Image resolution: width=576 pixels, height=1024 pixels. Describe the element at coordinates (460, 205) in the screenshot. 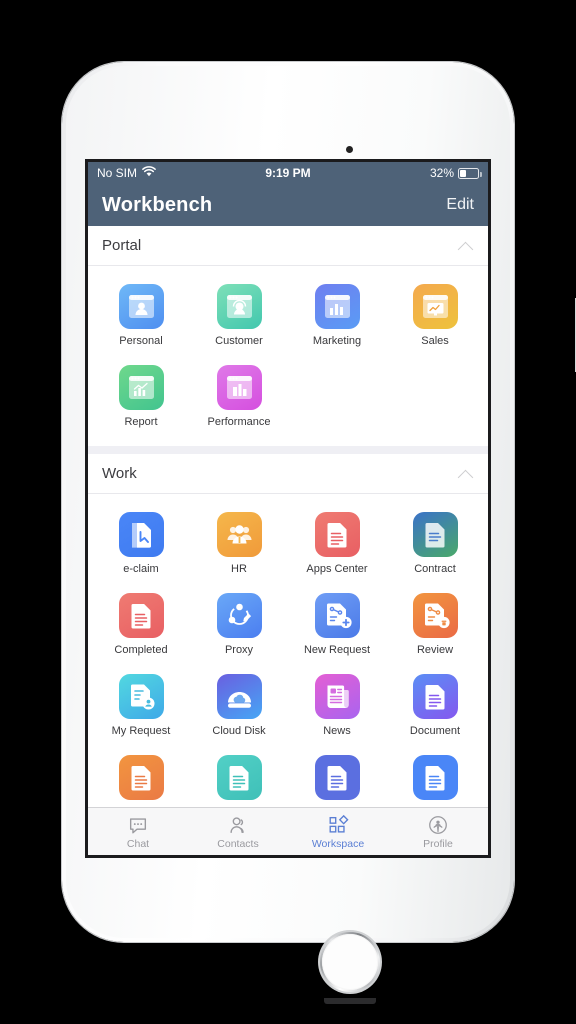

I see `edit-button: Edit` at that location.